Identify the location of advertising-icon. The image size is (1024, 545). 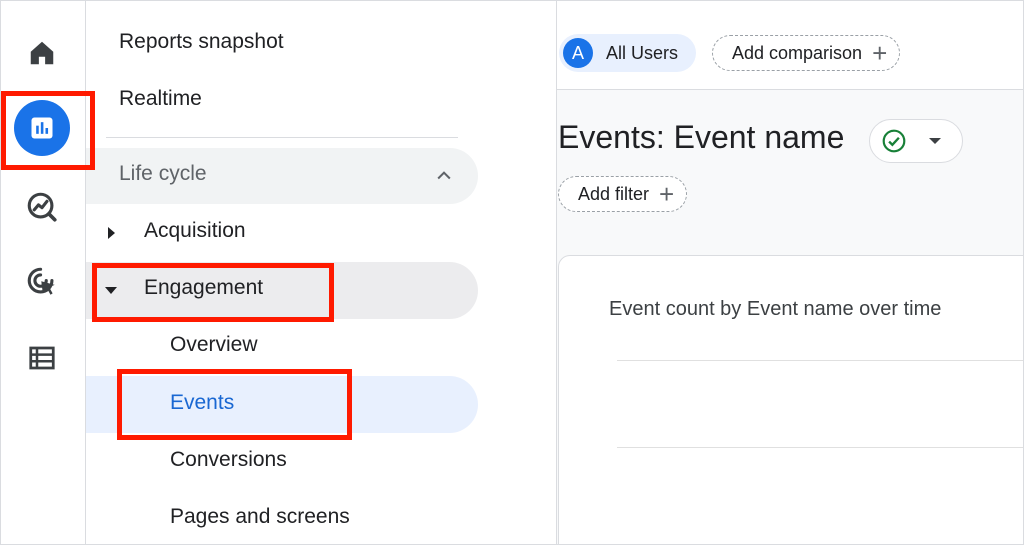
(41, 281).